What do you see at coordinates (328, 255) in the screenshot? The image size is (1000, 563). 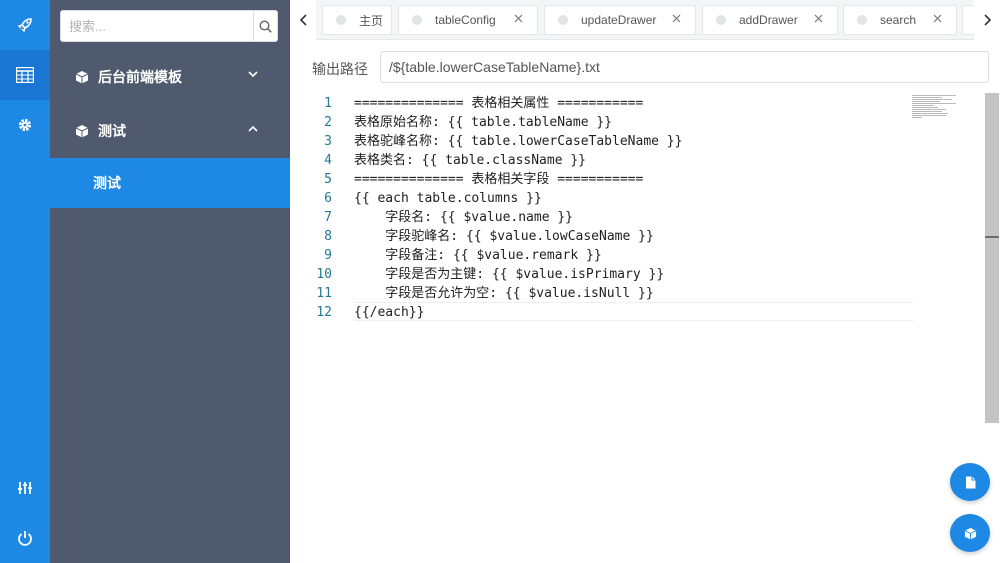 I see `line-number: 9` at bounding box center [328, 255].